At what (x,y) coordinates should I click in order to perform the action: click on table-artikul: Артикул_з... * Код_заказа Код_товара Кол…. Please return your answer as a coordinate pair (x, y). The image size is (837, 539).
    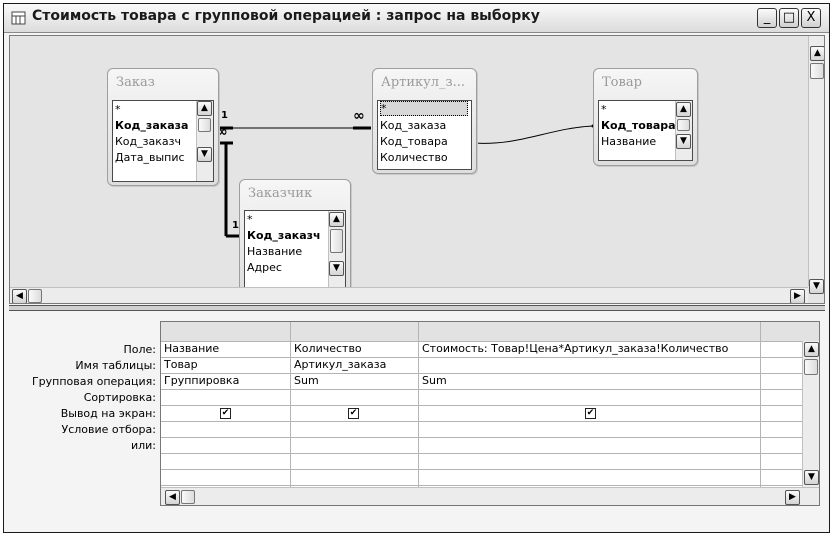
    Looking at the image, I should click on (424, 121).